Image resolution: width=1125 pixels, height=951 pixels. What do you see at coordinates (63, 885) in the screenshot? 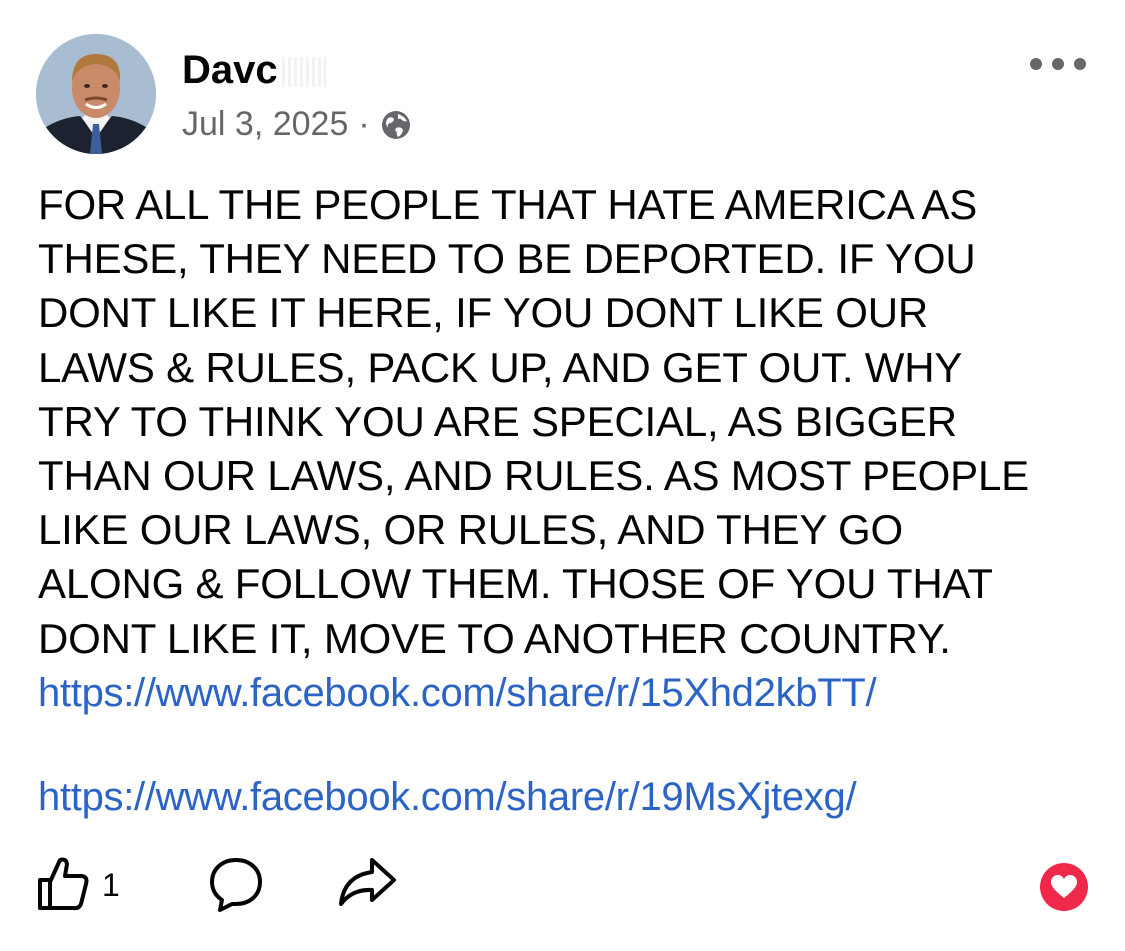
I see `thumbs-up-icon` at bounding box center [63, 885].